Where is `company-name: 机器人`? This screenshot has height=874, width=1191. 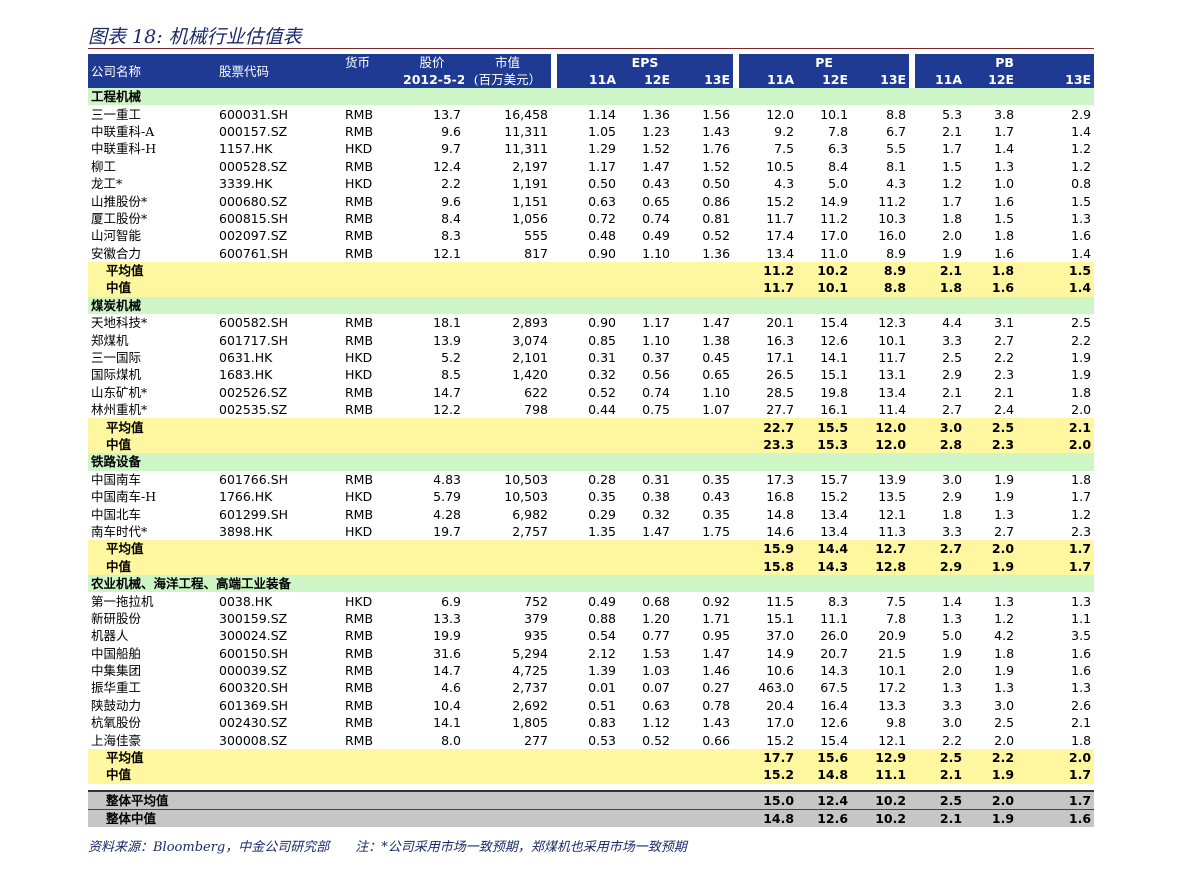
company-name: 机器人 is located at coordinates (110, 636).